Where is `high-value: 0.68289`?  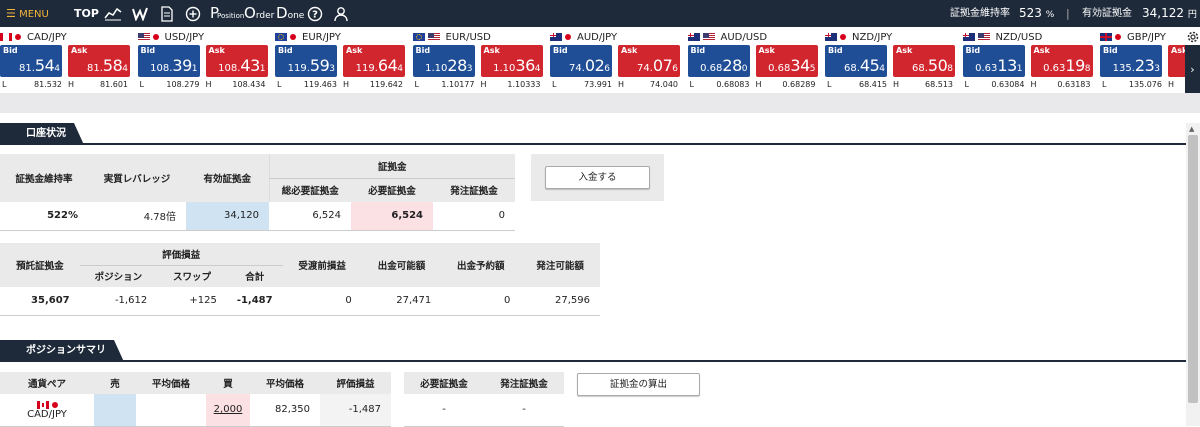 high-value: 0.68289 is located at coordinates (799, 84).